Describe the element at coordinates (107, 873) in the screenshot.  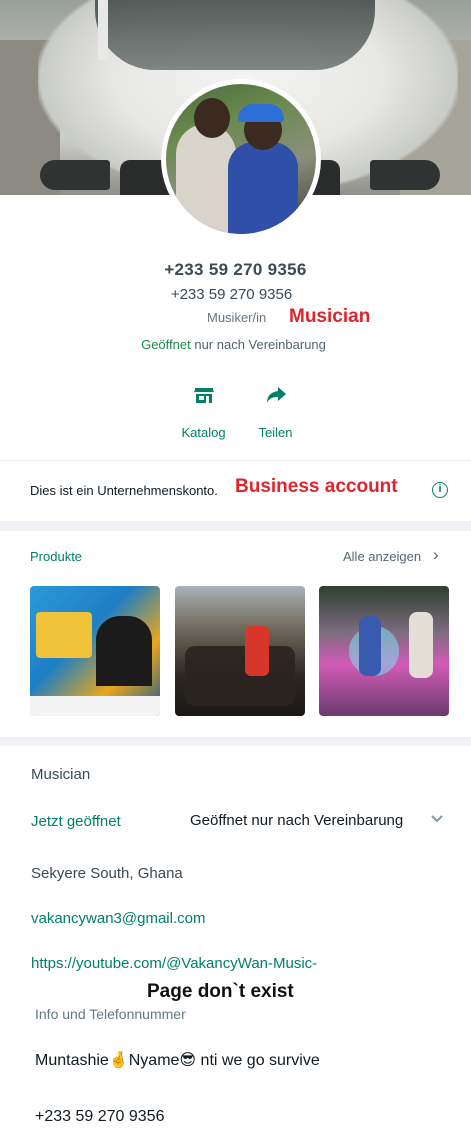
I see `location-text: Sekyere South, Ghana` at that location.